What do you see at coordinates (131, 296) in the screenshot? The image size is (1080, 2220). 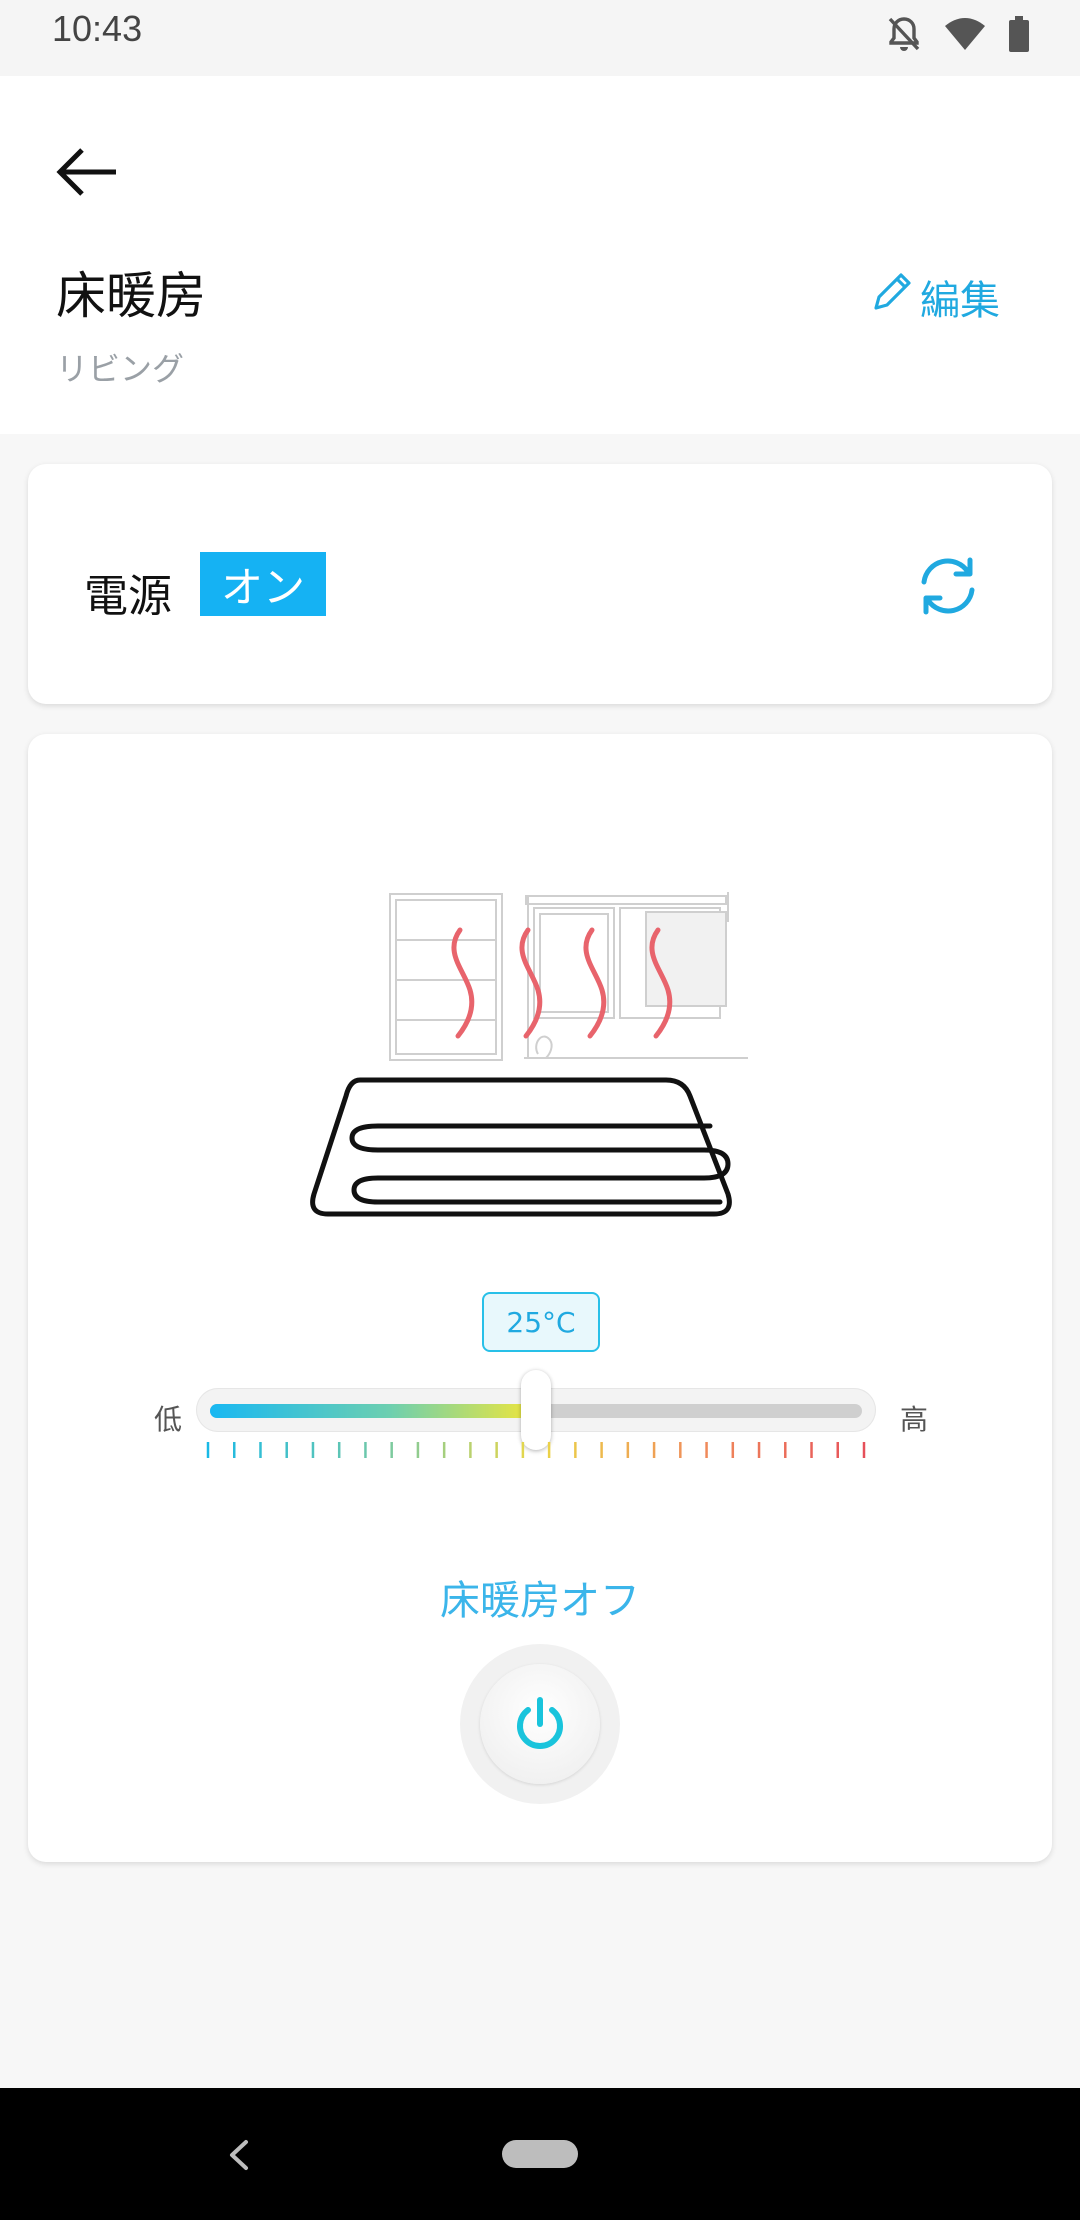 I see `page-title: 床暖房` at bounding box center [131, 296].